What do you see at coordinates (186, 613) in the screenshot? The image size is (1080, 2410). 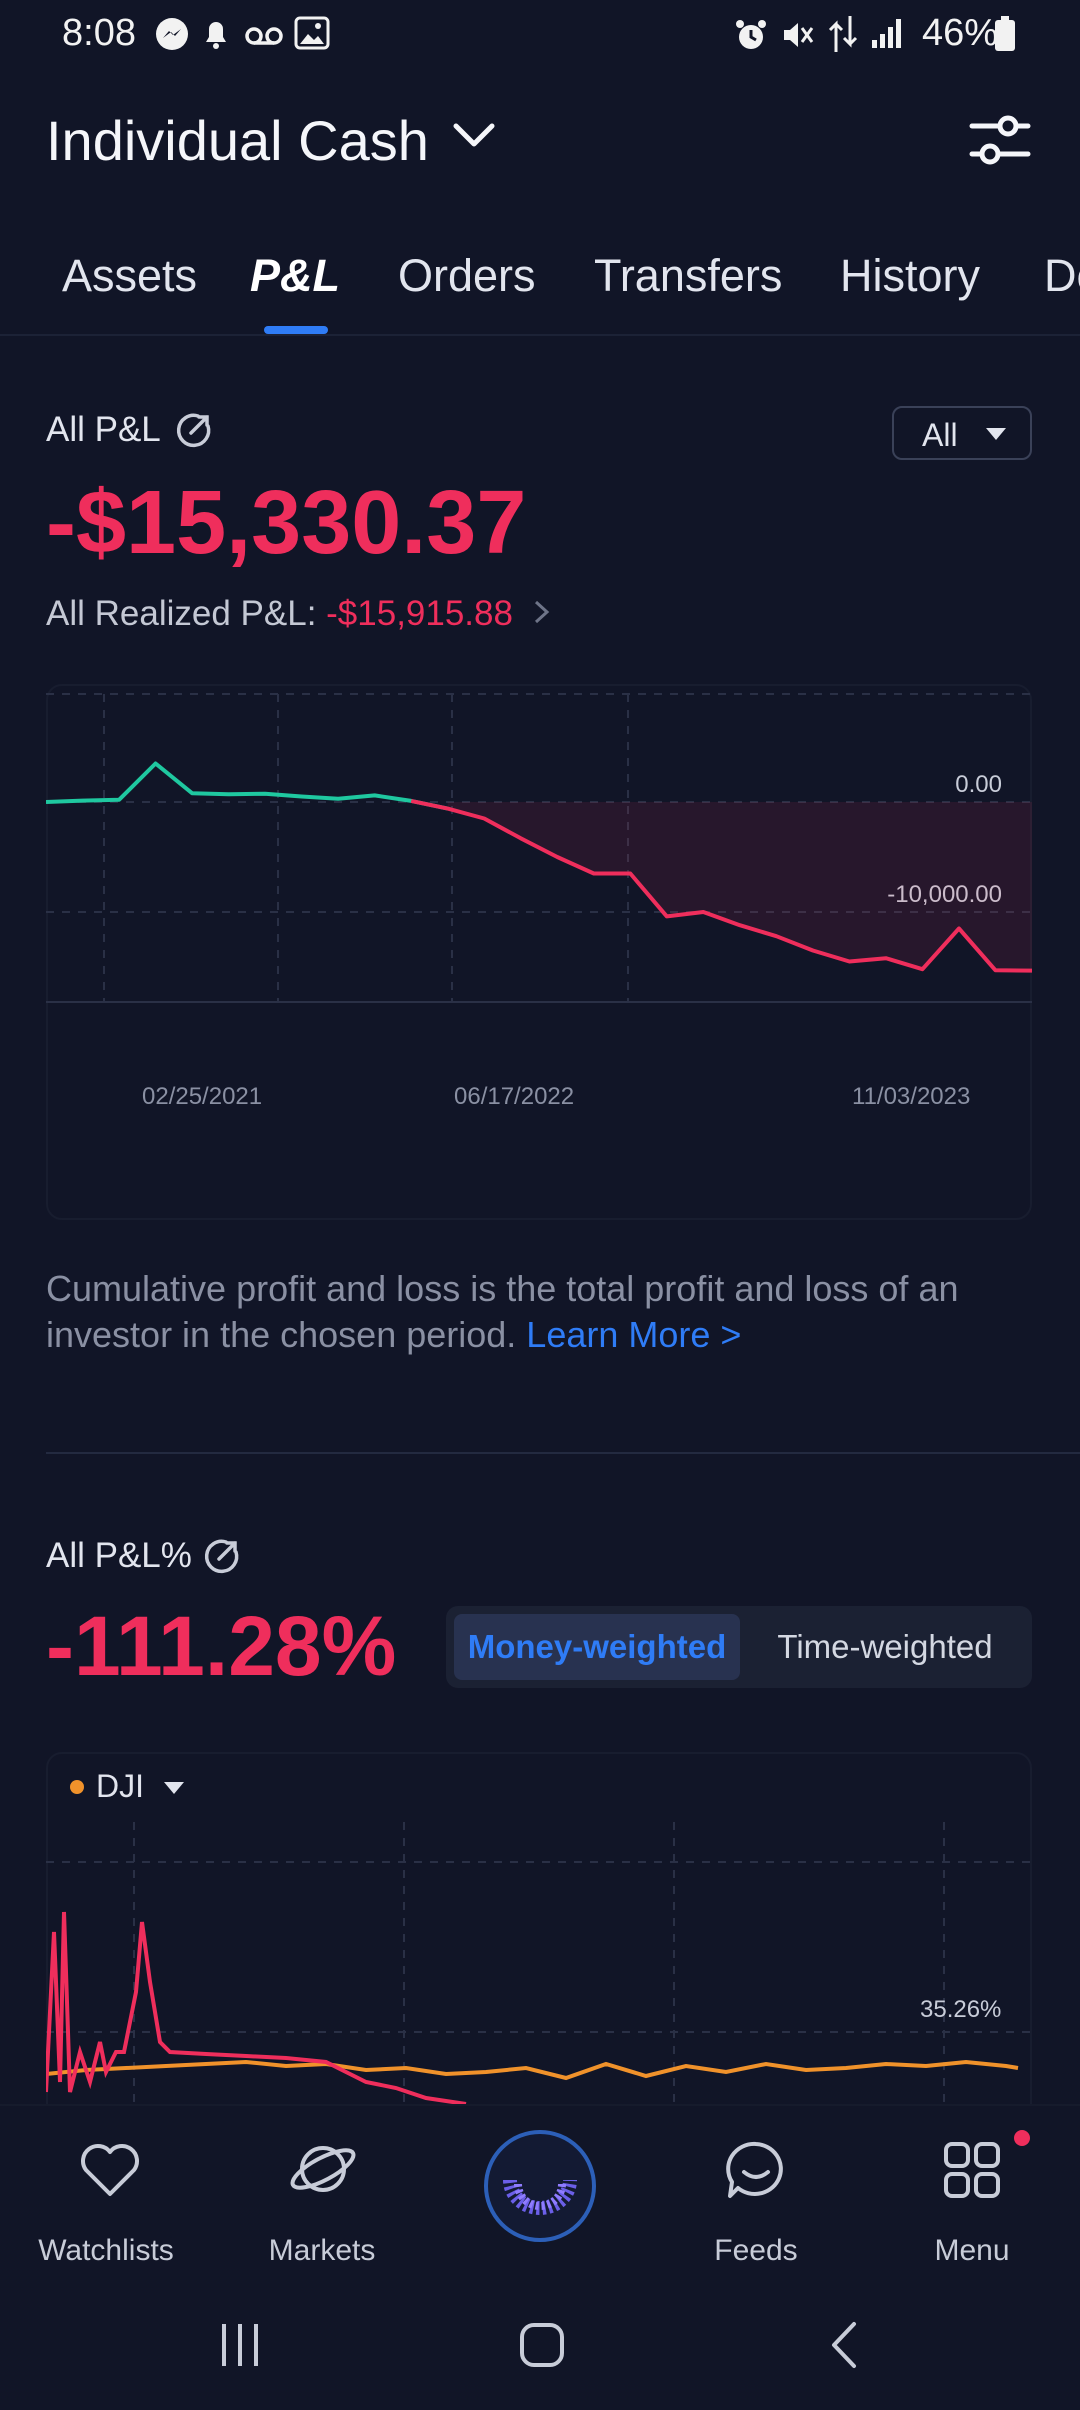 I see `realized-label: All Realized P&L:` at bounding box center [186, 613].